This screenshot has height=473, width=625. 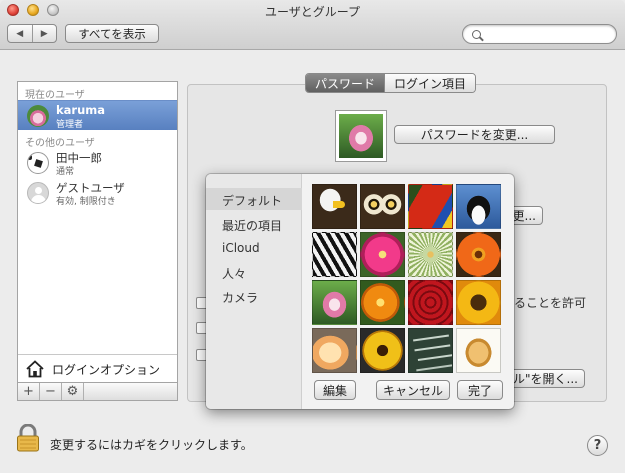 What do you see at coordinates (29, 391) in the screenshot?
I see `add-user-button: +` at bounding box center [29, 391].